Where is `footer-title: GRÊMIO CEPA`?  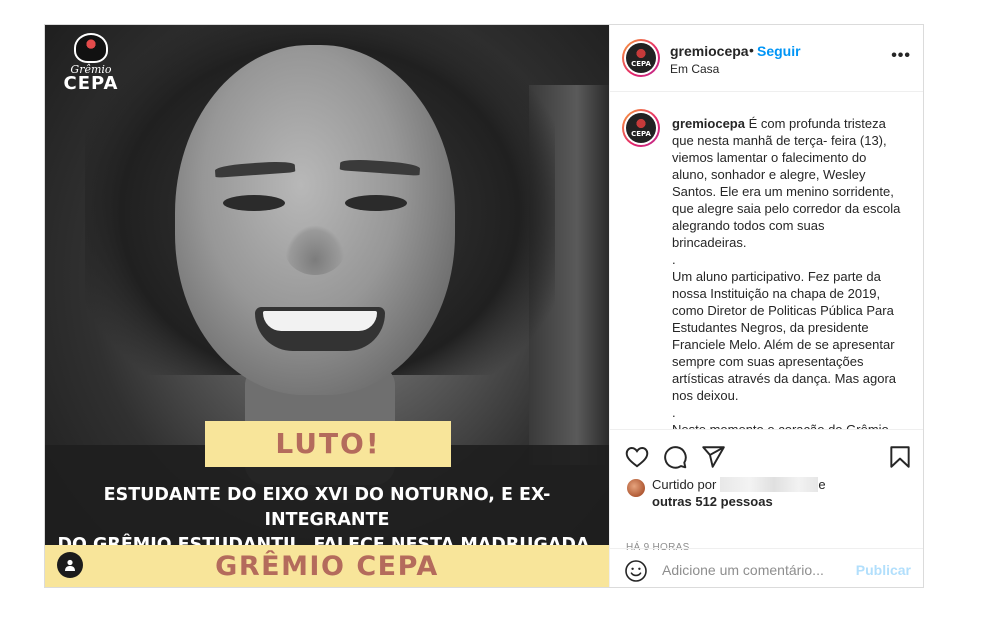
footer-title: GRÊMIO CEPA is located at coordinates (327, 566).